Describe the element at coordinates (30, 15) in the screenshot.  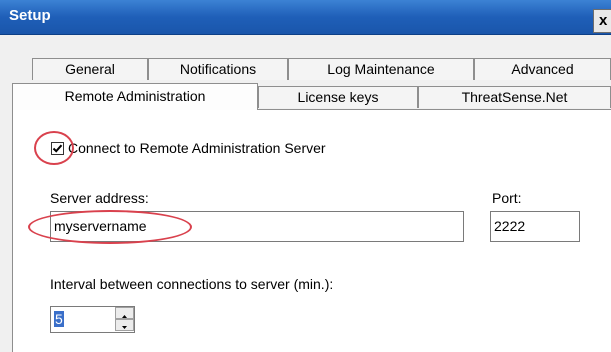
I see `window-title: Setup` at that location.